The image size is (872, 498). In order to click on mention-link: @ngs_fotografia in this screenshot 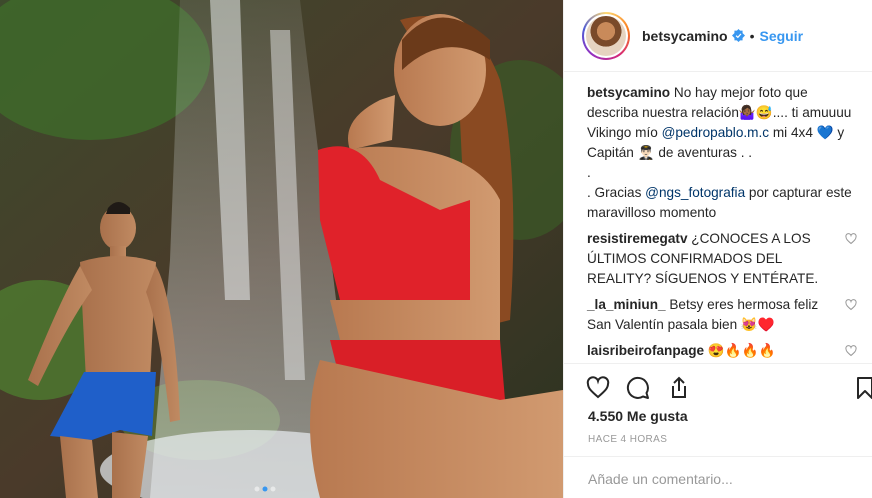, I will do `click(695, 192)`.